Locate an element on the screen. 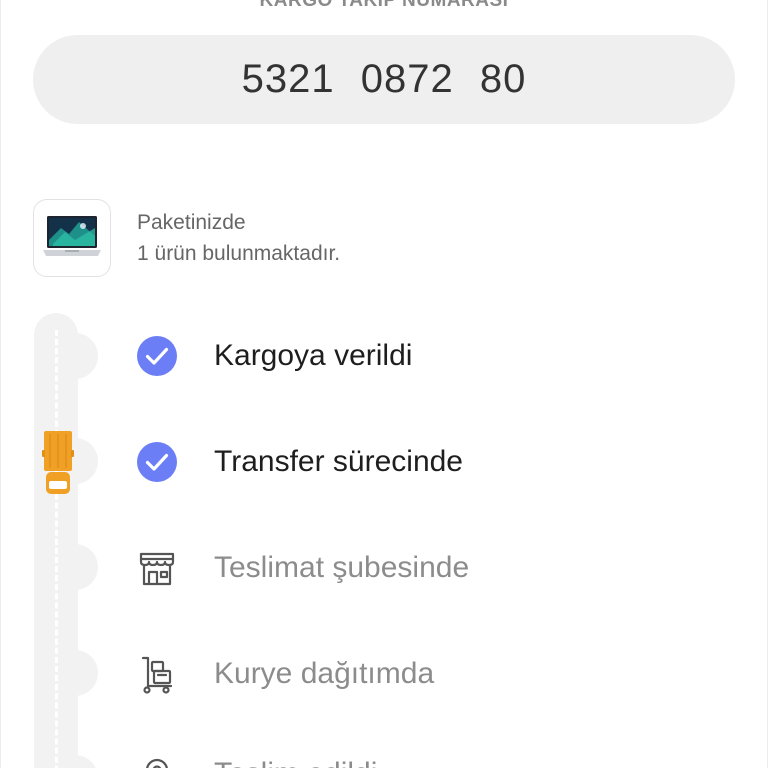  package-item-count: 1 ürün bulunmaktadır. is located at coordinates (239, 253).